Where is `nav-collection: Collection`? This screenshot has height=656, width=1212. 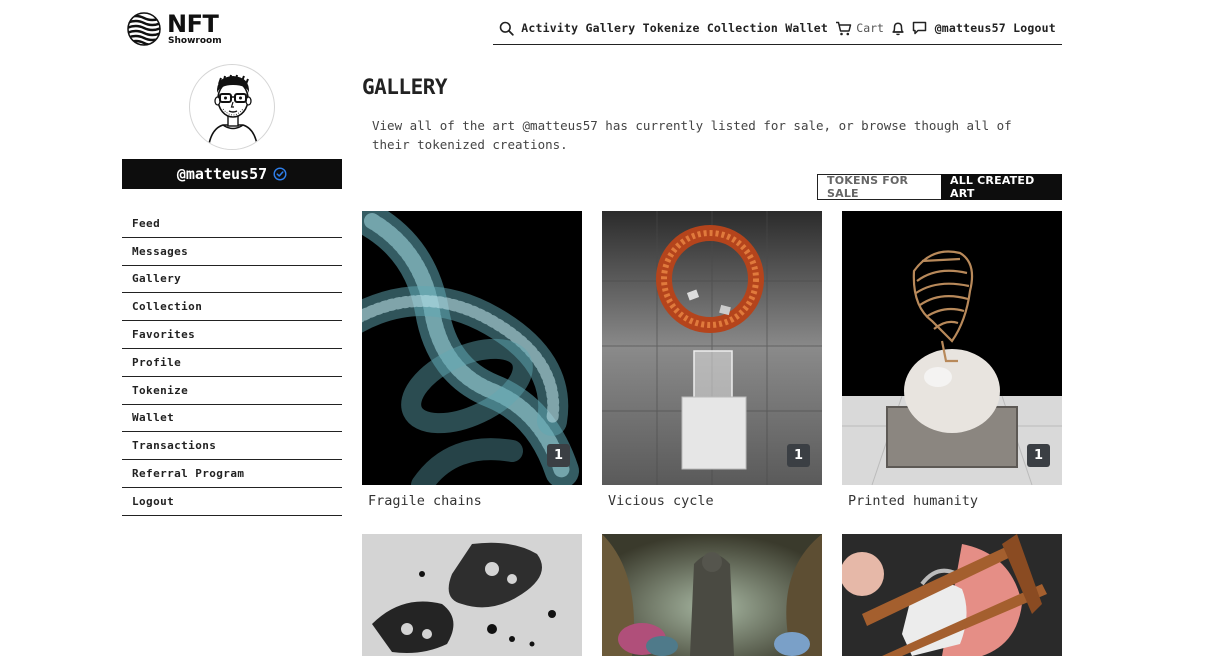
nav-collection: Collection is located at coordinates (742, 28).